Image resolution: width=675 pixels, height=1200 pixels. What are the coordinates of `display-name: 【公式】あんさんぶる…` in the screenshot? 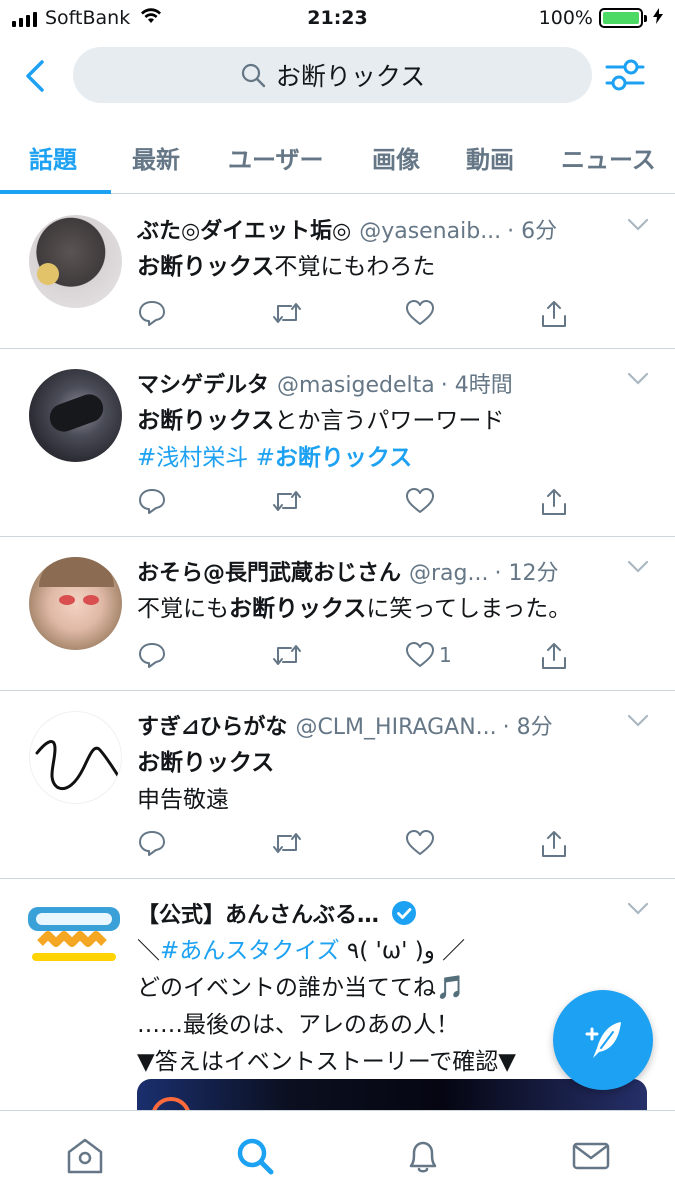 It's located at (258, 913).